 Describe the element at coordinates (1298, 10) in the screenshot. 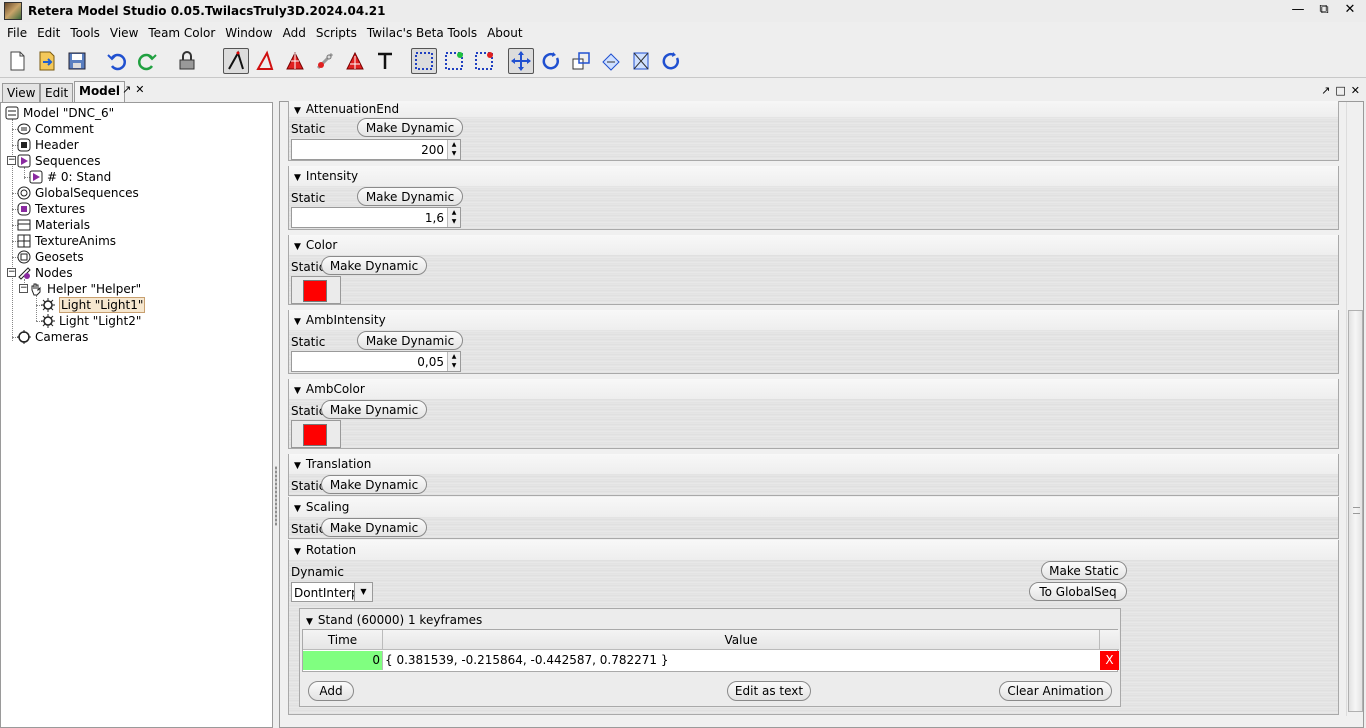

I see `minimize-button: —` at that location.